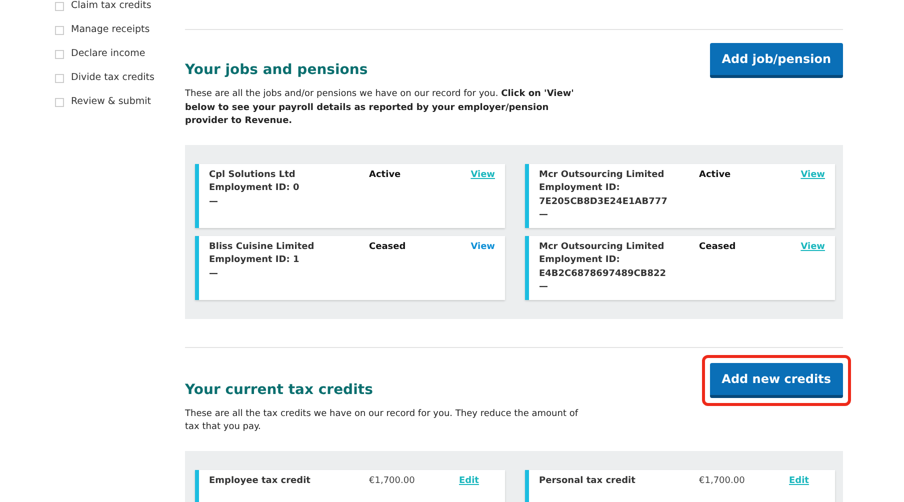  What do you see at coordinates (108, 54) in the screenshot?
I see `sidebar-item: Declare income` at bounding box center [108, 54].